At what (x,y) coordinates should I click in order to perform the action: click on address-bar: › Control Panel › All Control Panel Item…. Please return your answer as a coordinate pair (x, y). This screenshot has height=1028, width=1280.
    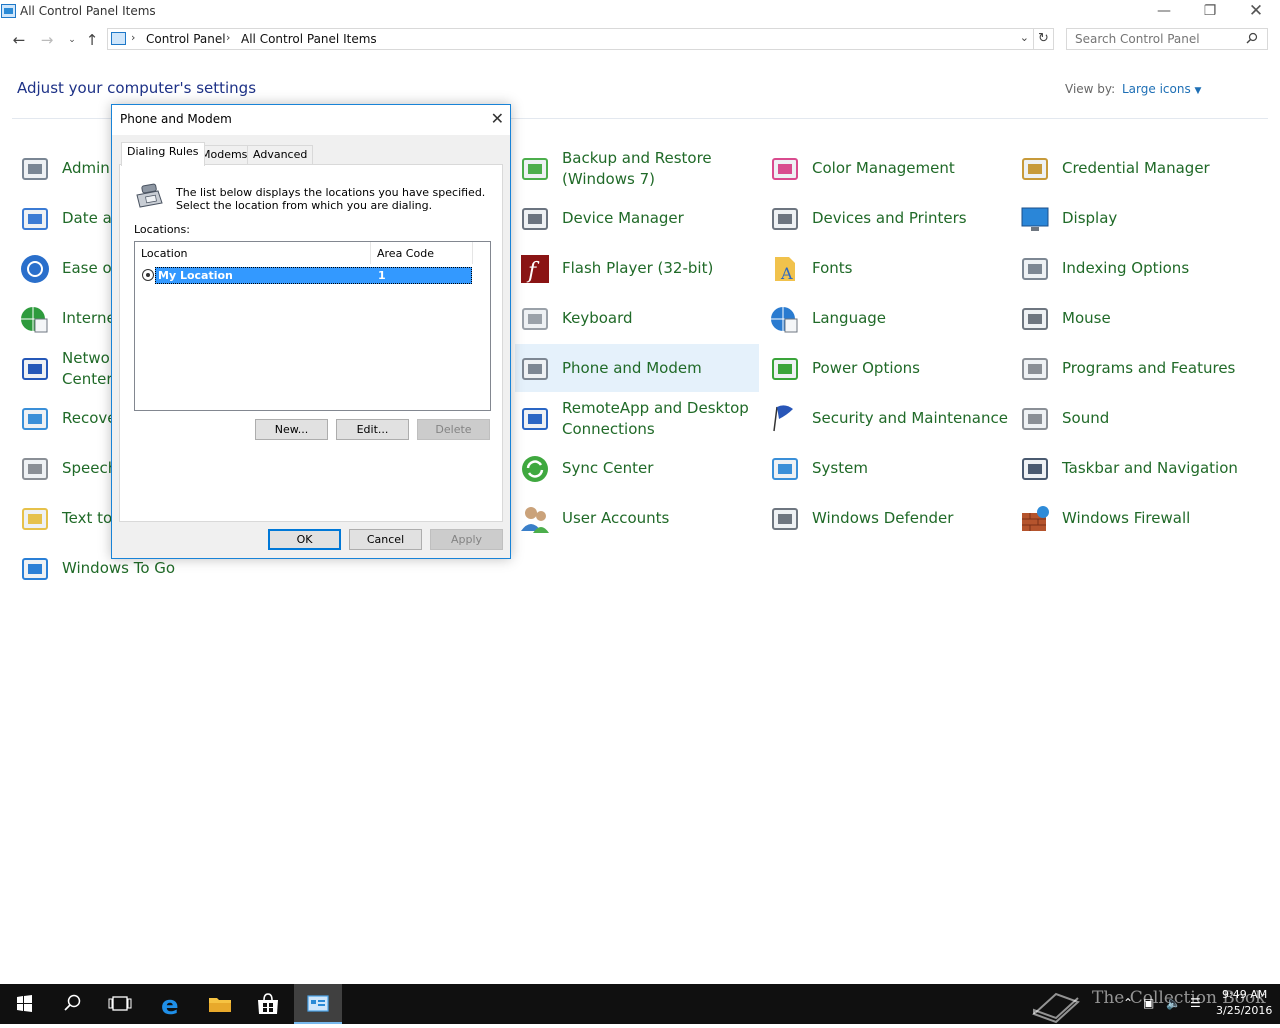
    Looking at the image, I should click on (570, 39).